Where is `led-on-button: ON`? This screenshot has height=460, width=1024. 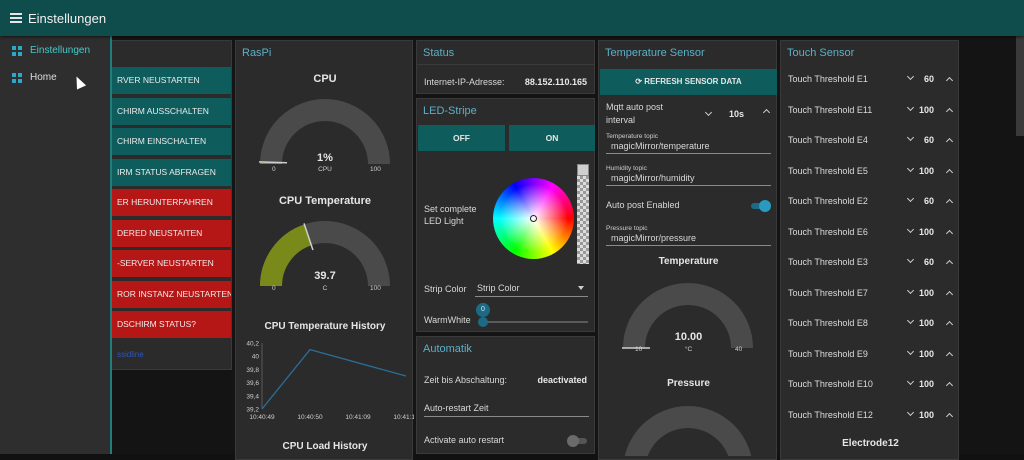 led-on-button: ON is located at coordinates (552, 138).